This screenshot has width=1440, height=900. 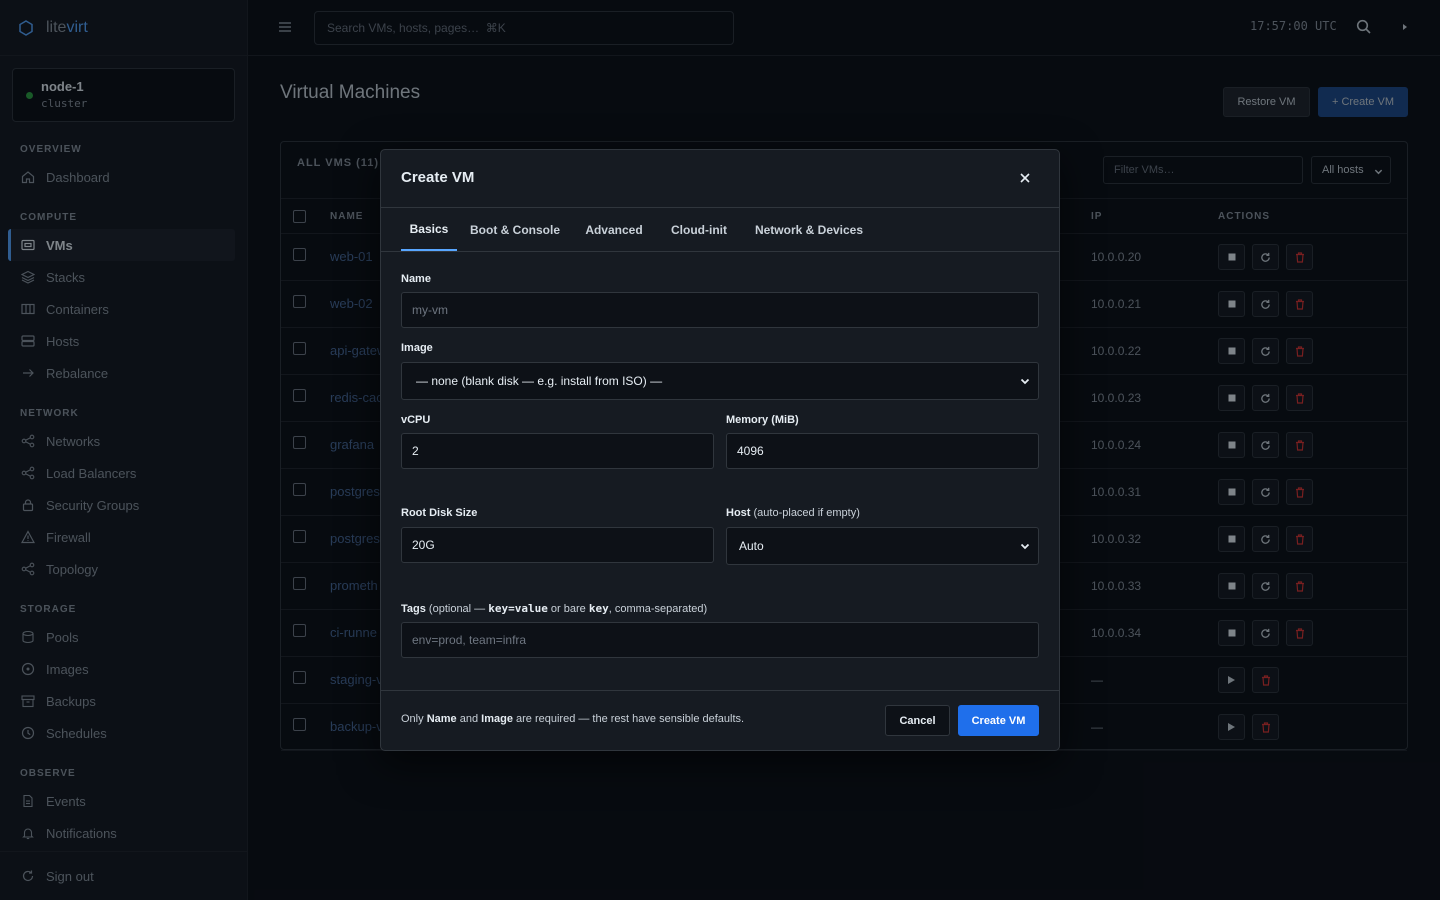 What do you see at coordinates (416, 279) in the screenshot?
I see `name-label: Name` at bounding box center [416, 279].